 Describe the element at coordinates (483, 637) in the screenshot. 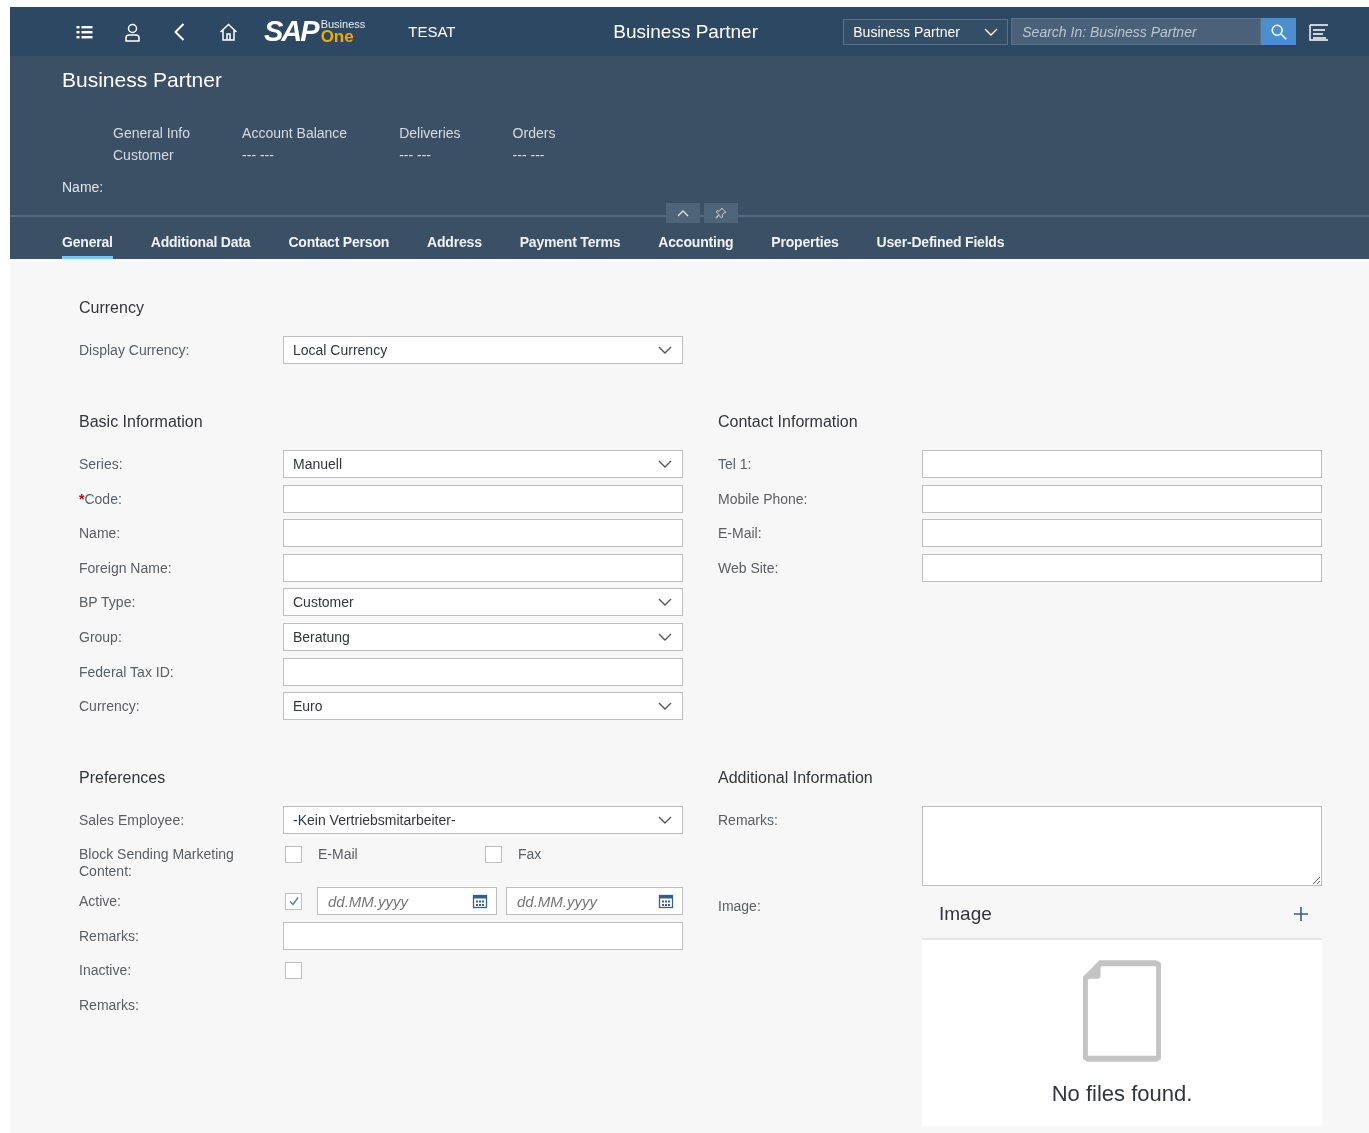

I see `dropdown-field: Beratung` at that location.